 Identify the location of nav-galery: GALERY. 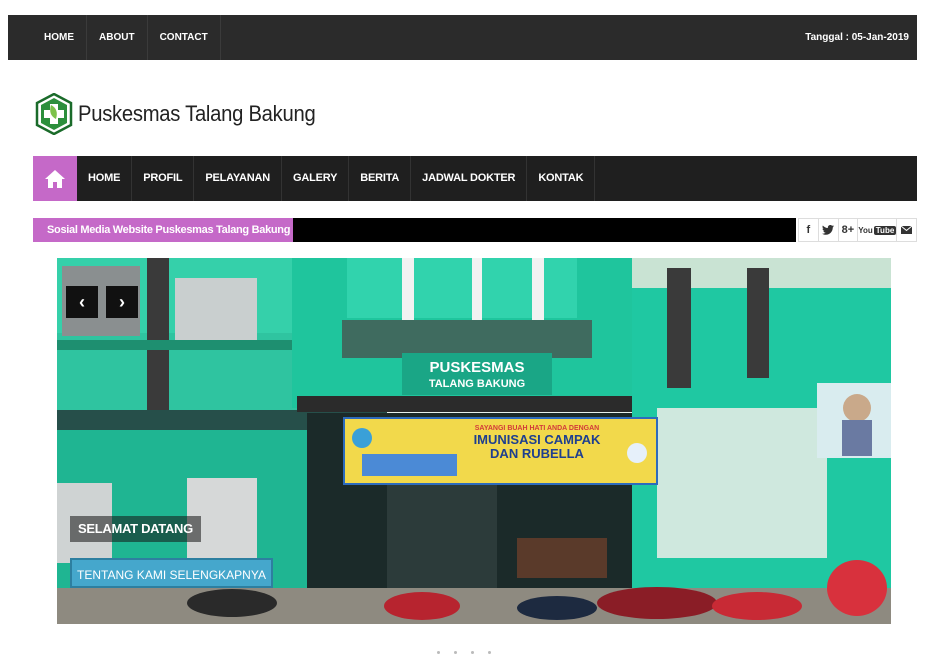
(316, 178).